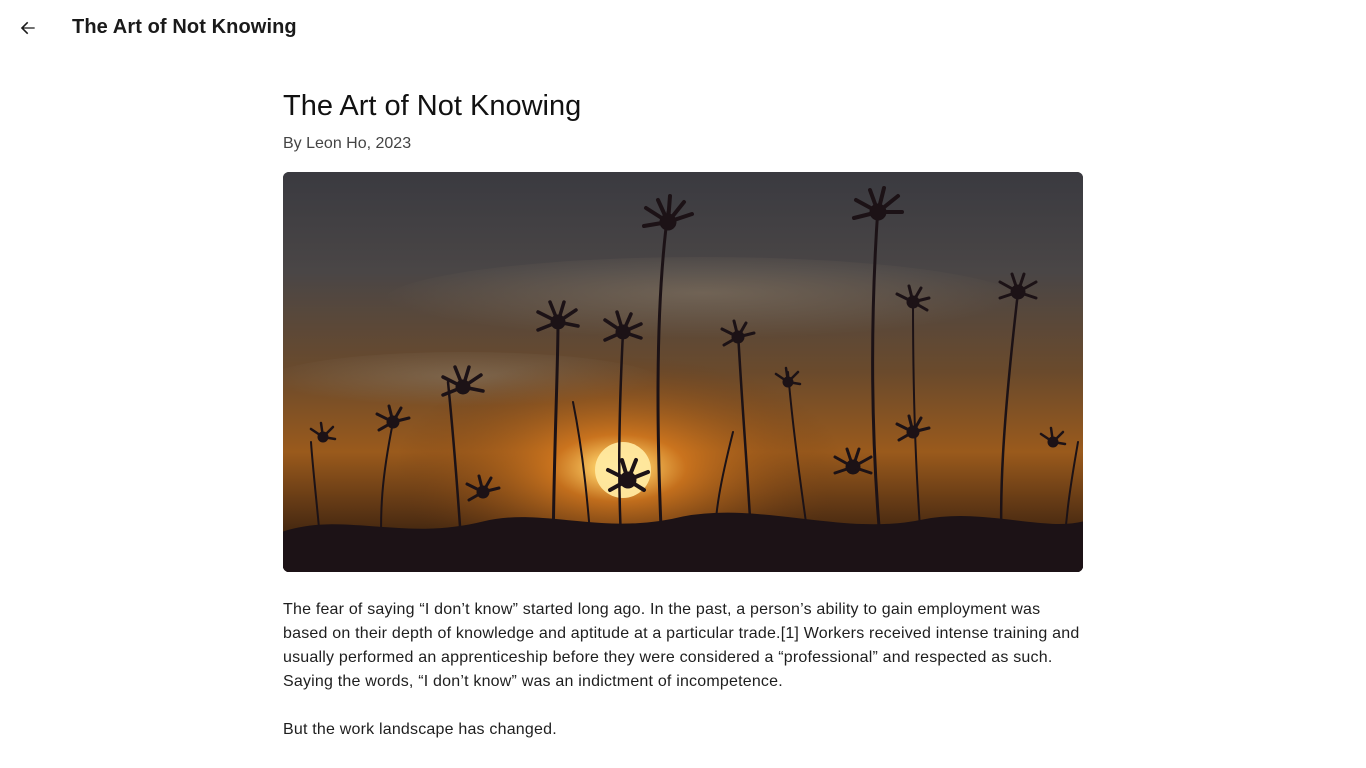 The width and height of the screenshot is (1366, 768). Describe the element at coordinates (683, 29) in the screenshot. I see `top-app-bar: The Art of Not Knowing` at that location.